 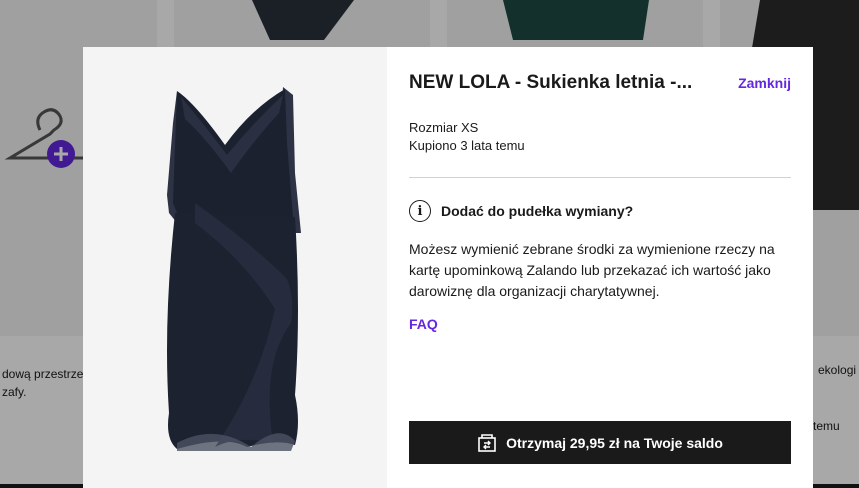 I want to click on close-button: Zamknij, so click(x=764, y=83).